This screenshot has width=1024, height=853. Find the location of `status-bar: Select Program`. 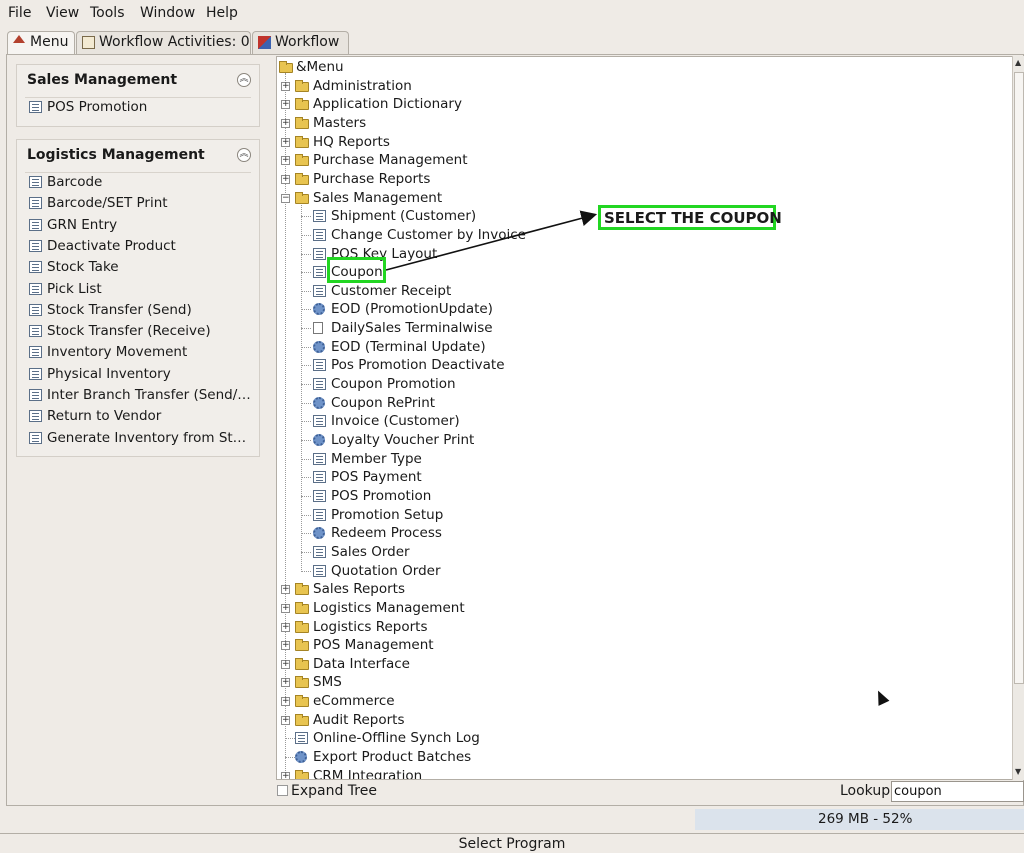

status-bar: Select Program is located at coordinates (512, 843).